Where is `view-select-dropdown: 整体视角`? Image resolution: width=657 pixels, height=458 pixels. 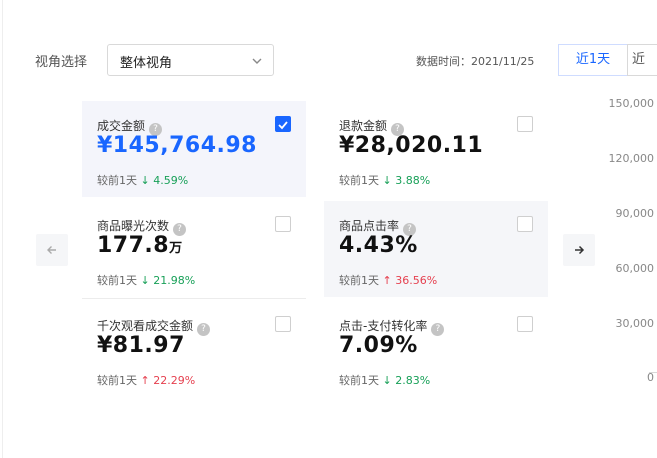 view-select-dropdown: 整体视角 is located at coordinates (190, 60).